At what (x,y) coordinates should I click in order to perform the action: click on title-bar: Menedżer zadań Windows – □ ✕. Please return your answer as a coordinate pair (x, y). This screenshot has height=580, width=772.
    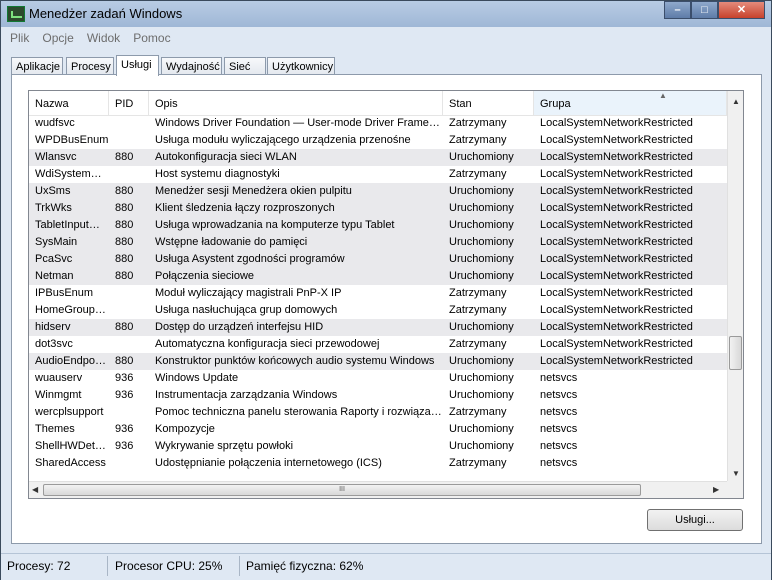
    Looking at the image, I should click on (386, 14).